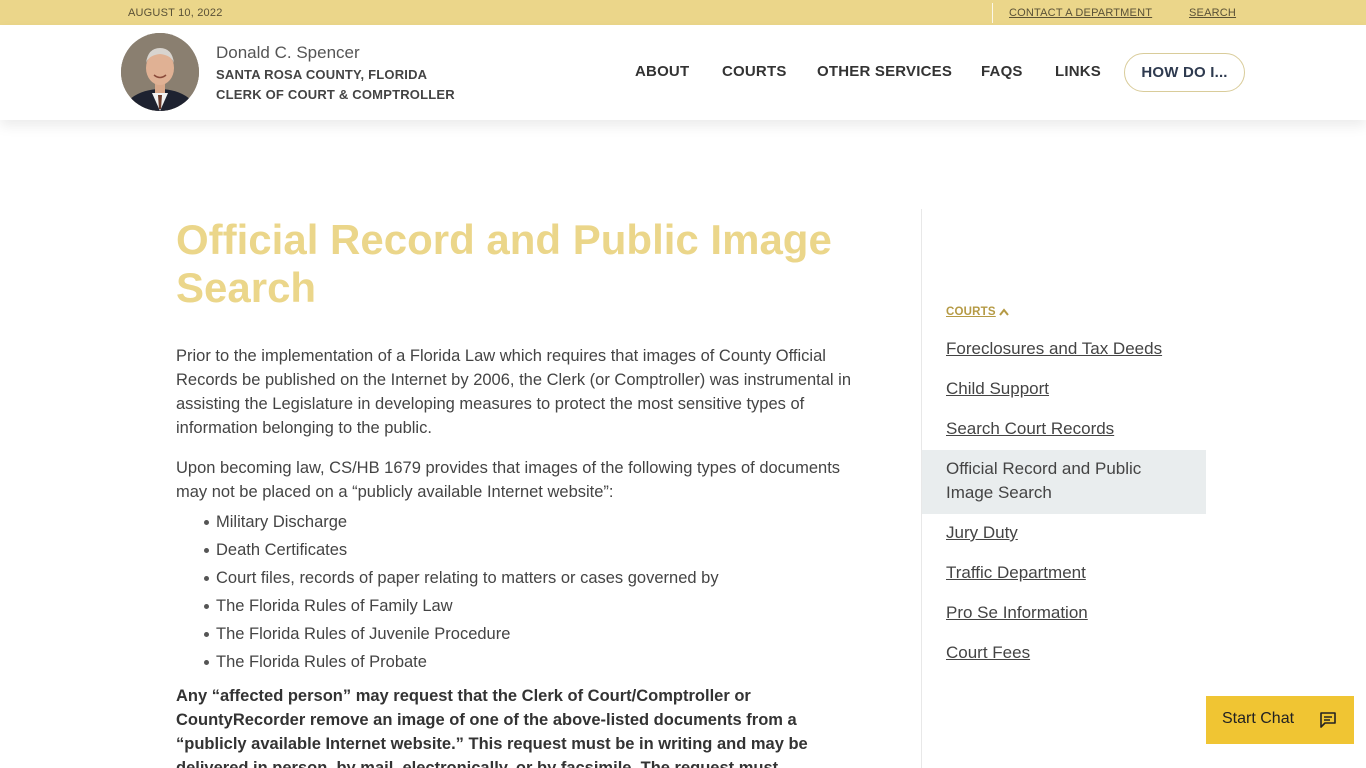  I want to click on contact-department-link: CONTACT A DEPARTMENT, so click(1080, 13).